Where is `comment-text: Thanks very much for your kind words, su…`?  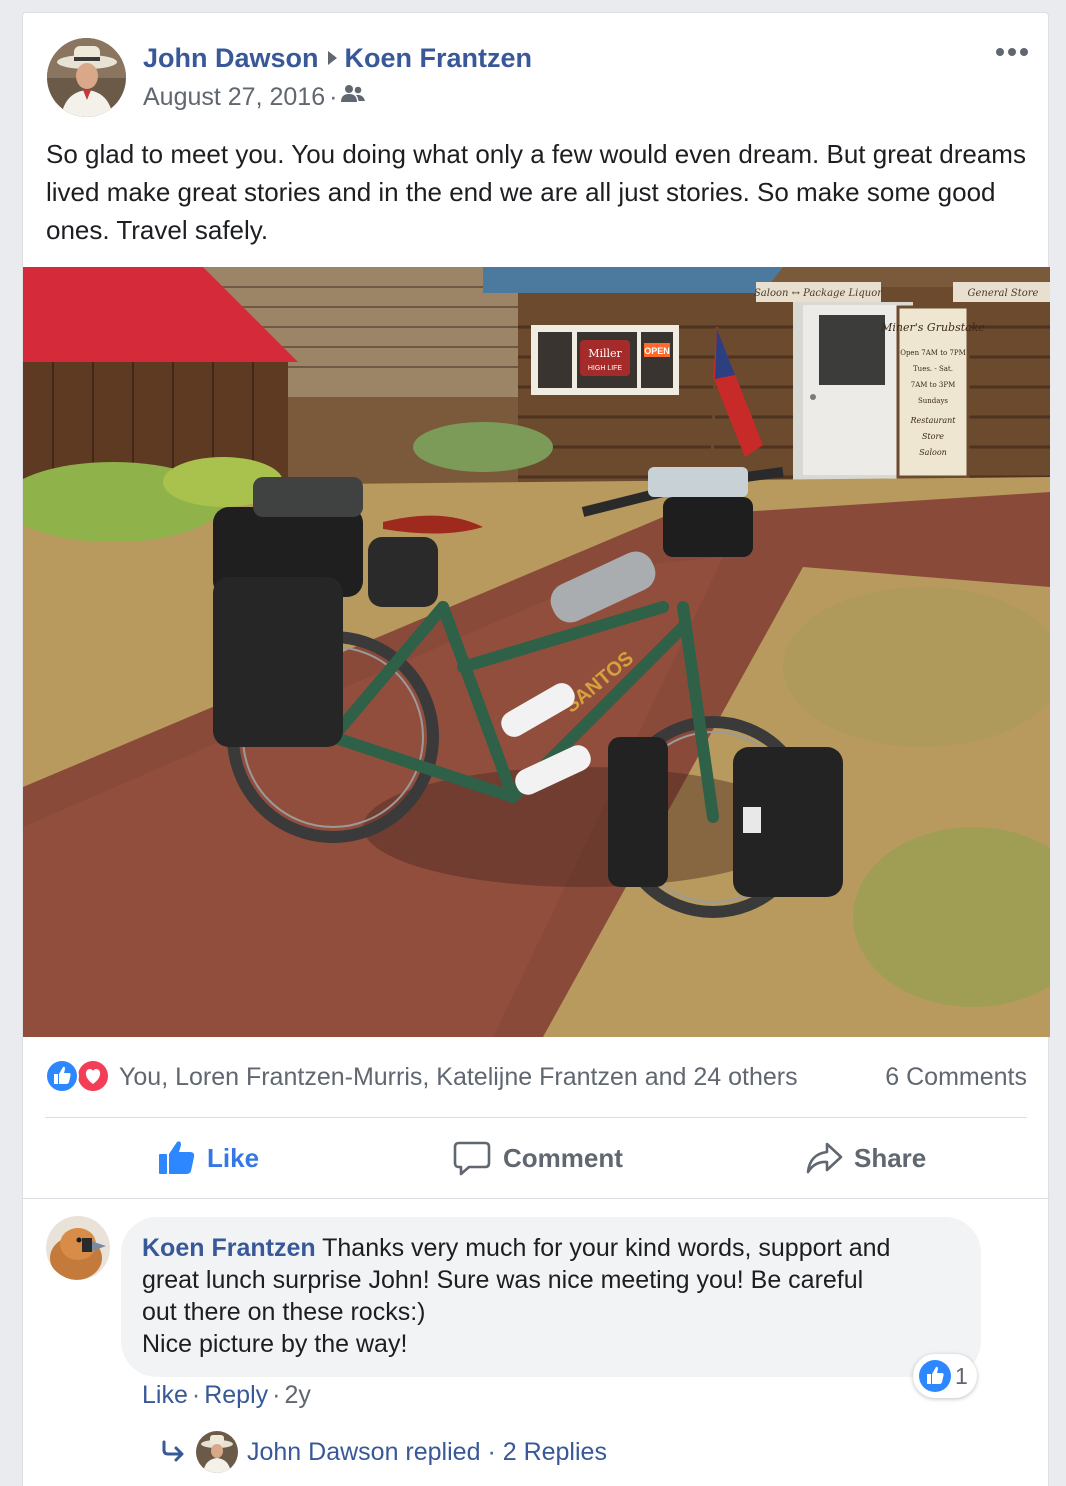 comment-text: Thanks very much for your kind words, su… is located at coordinates (606, 1248).